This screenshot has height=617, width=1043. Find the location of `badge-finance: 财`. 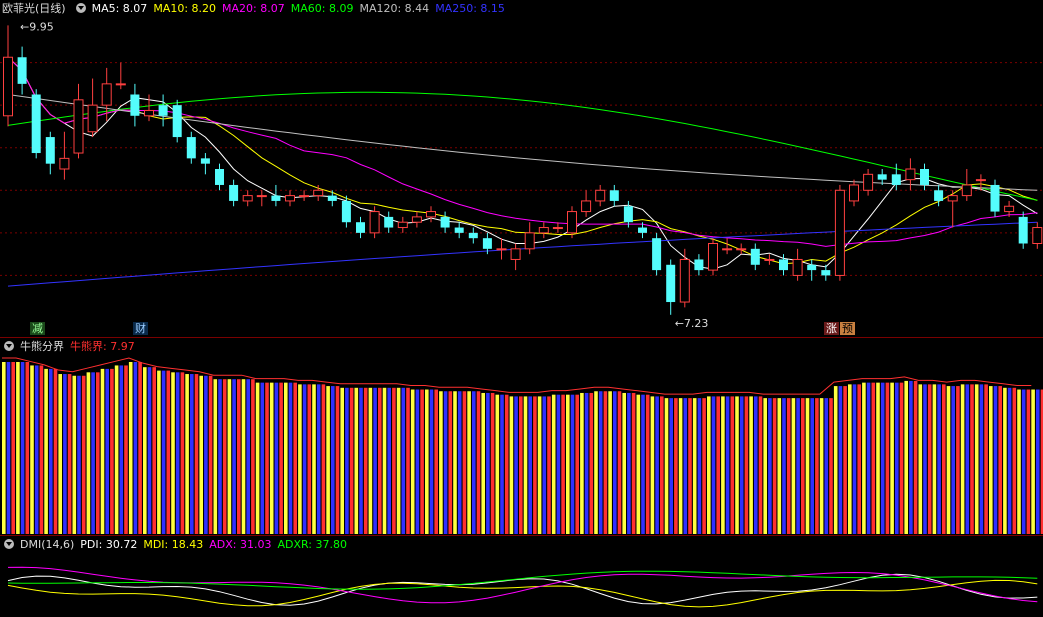

badge-finance: 财 is located at coordinates (140, 328).